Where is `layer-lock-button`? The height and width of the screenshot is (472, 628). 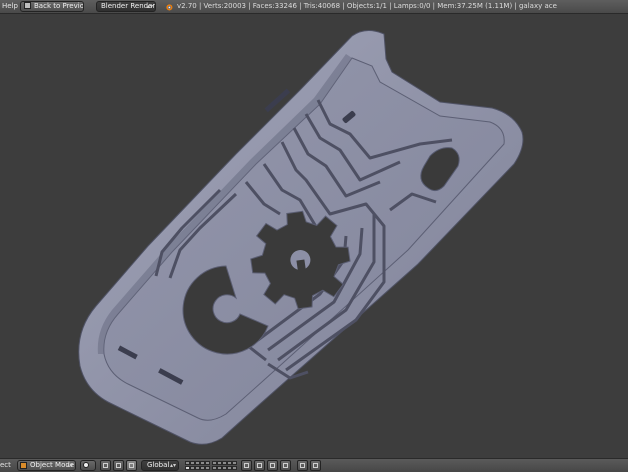 layer-lock-button is located at coordinates (246, 465).